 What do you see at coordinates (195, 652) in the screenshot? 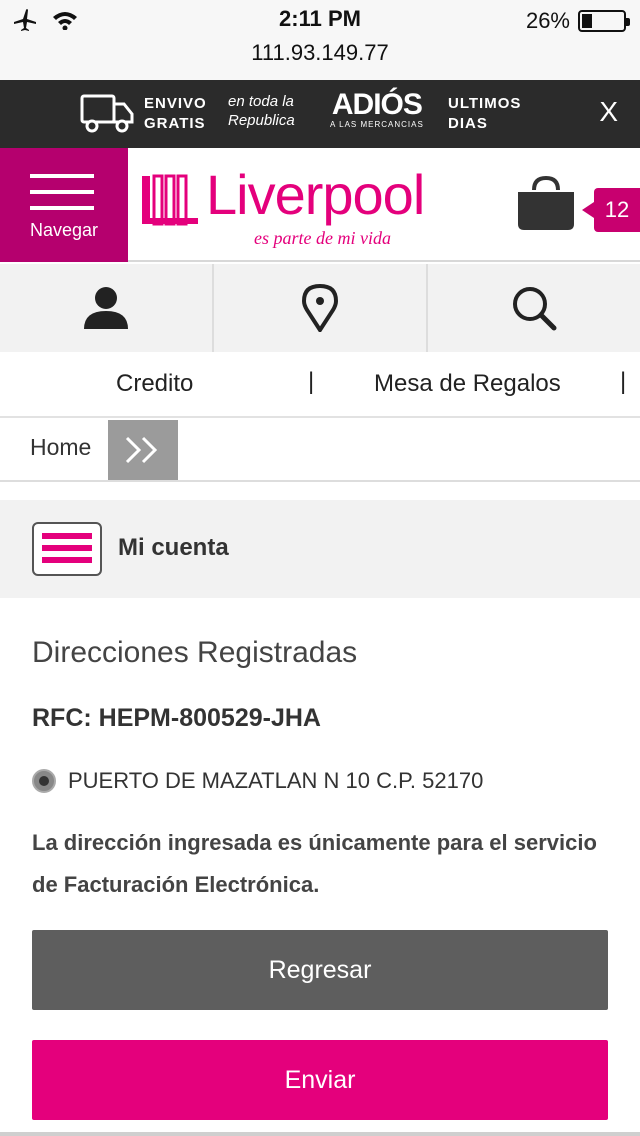
I see `page-title: Direcciones Registradas` at bounding box center [195, 652].